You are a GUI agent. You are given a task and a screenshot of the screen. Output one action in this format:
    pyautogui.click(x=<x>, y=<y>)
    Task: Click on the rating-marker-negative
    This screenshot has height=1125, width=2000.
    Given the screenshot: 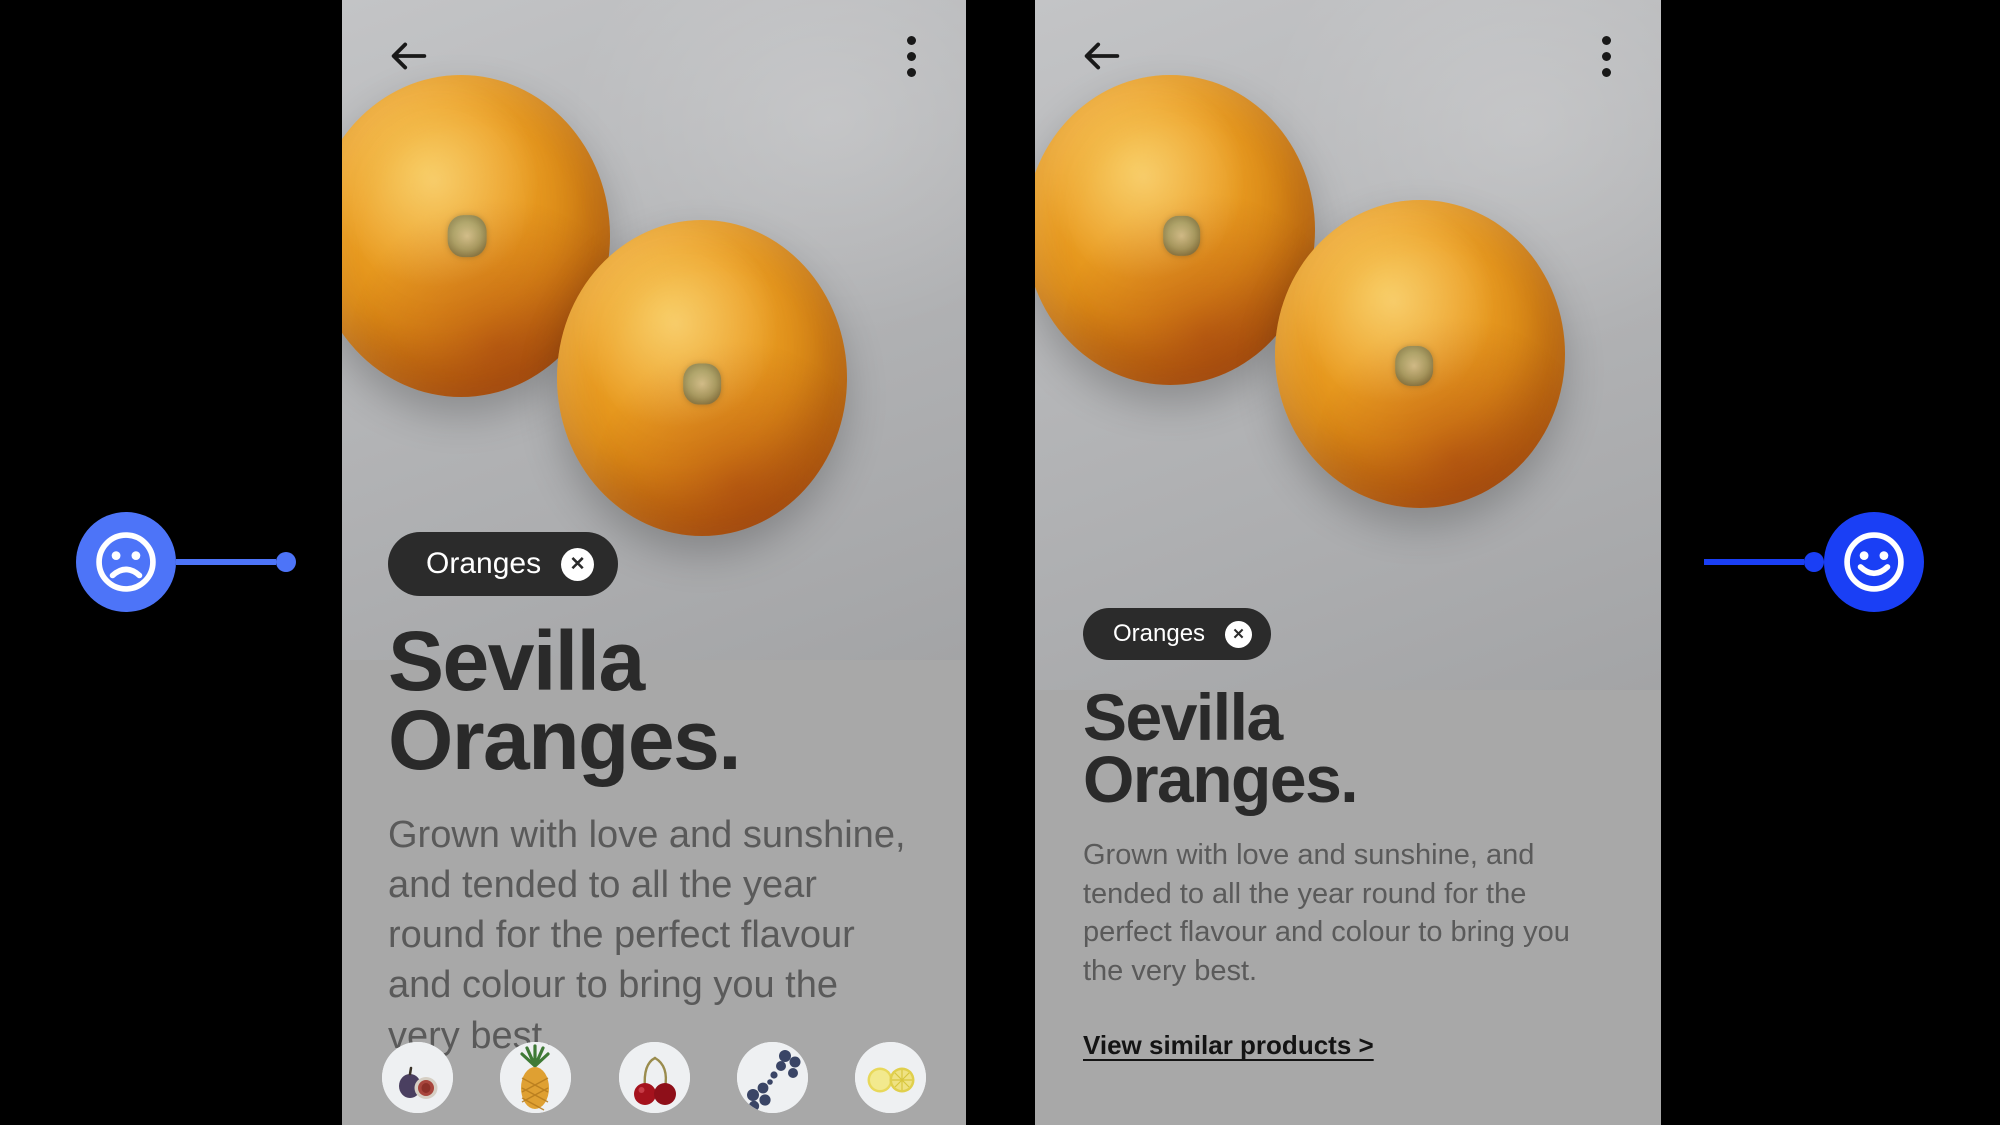 What is the action you would take?
    pyautogui.click(x=186, y=562)
    